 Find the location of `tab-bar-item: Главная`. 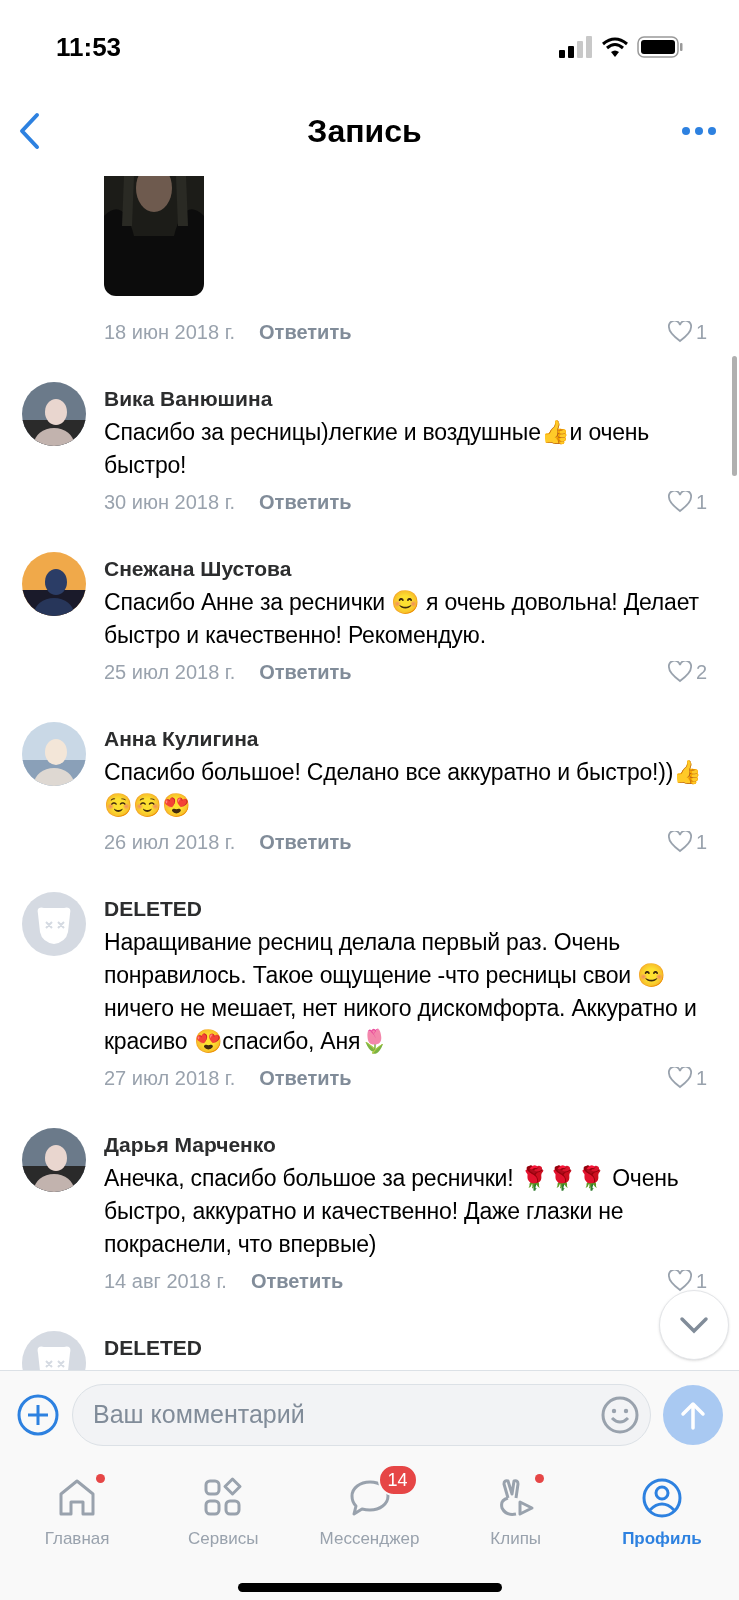

tab-bar-item: Главная is located at coordinates (77, 1529).